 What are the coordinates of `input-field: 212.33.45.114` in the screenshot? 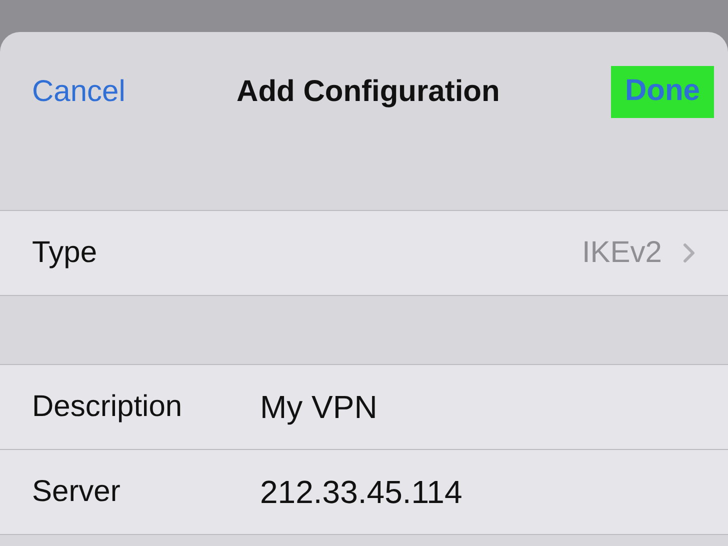 It's located at (460, 492).